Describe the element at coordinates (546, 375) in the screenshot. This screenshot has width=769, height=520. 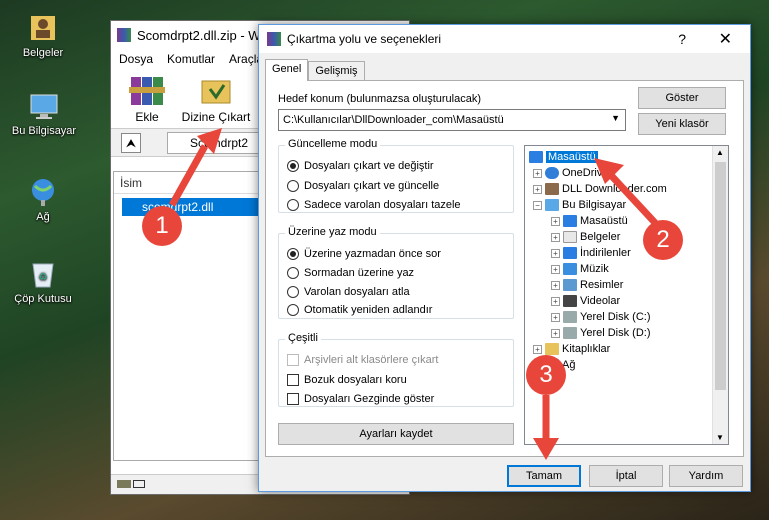
I see `annotation-badge-3: 3` at that location.